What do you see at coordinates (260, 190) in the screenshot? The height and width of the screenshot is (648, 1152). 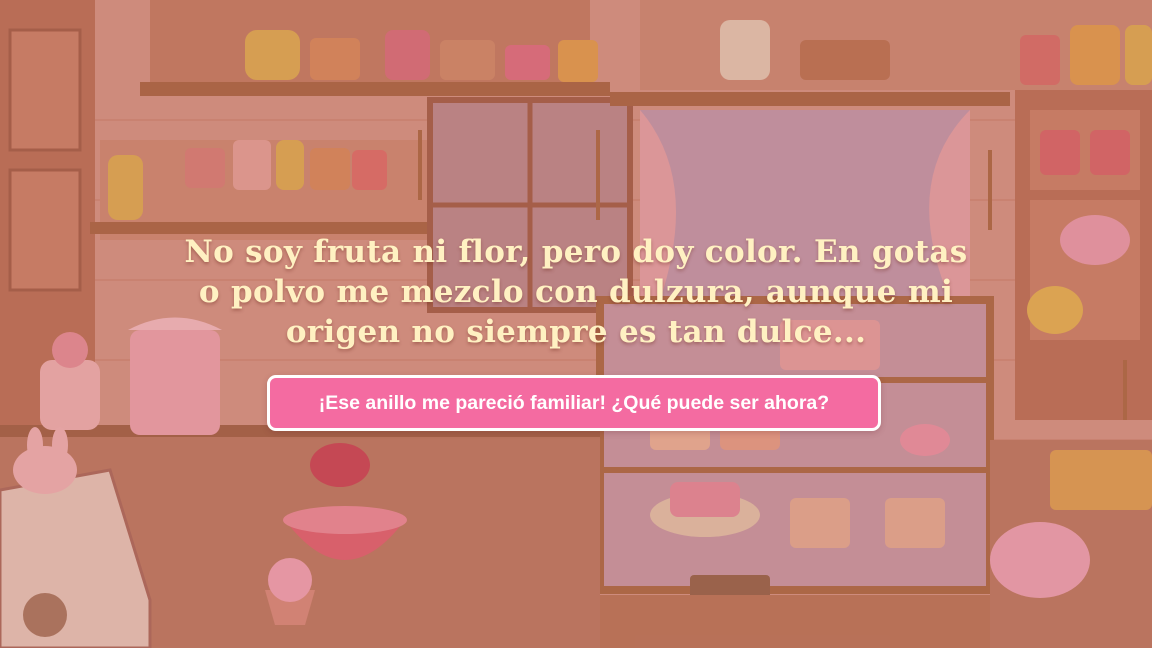 I see `middle-shelf` at bounding box center [260, 190].